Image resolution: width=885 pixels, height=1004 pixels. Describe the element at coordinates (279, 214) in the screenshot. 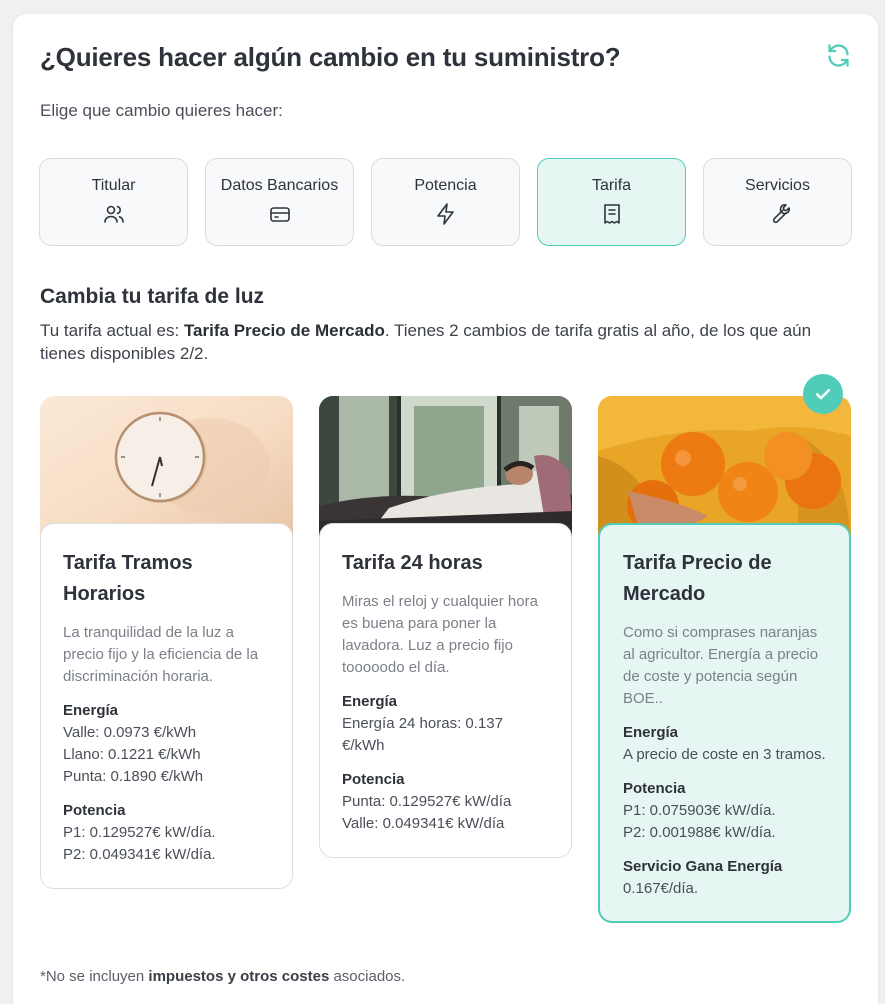

I see `credit-card-icon` at that location.